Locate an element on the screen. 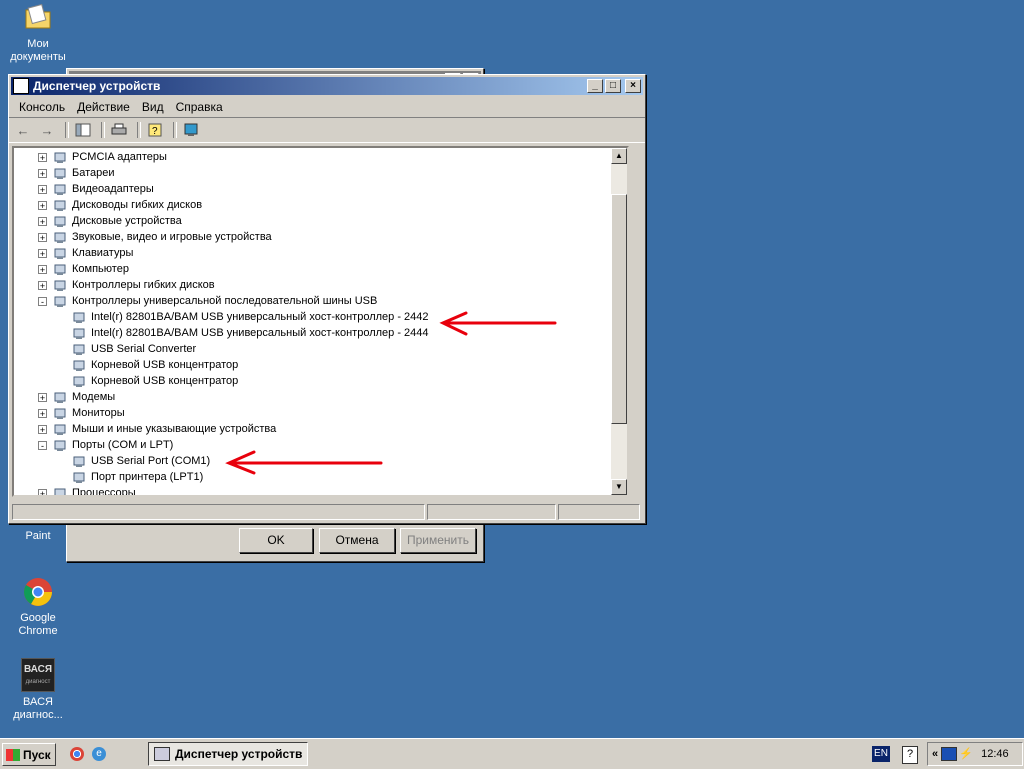 The width and height of the screenshot is (1024, 769). arrow-annotation-com1 is located at coordinates (304, 462).